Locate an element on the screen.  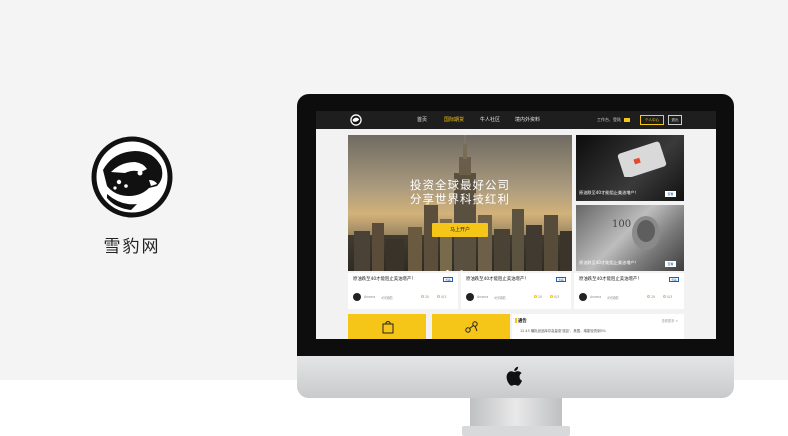
shopping-bag-icon is located at coordinates (388, 327).